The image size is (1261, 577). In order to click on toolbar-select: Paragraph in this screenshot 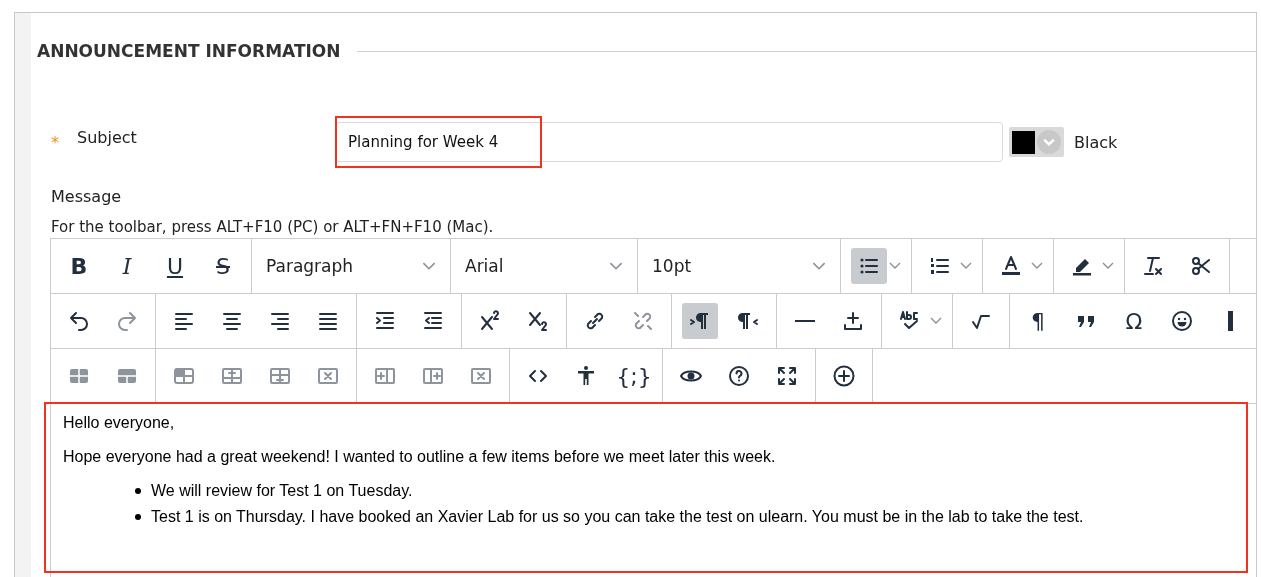, I will do `click(351, 266)`.